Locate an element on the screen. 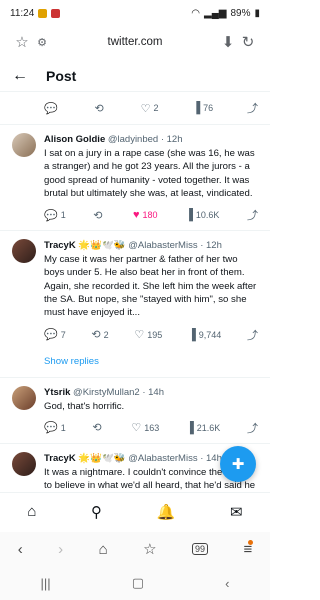  tabs-icon: 99 is located at coordinates (199, 549).